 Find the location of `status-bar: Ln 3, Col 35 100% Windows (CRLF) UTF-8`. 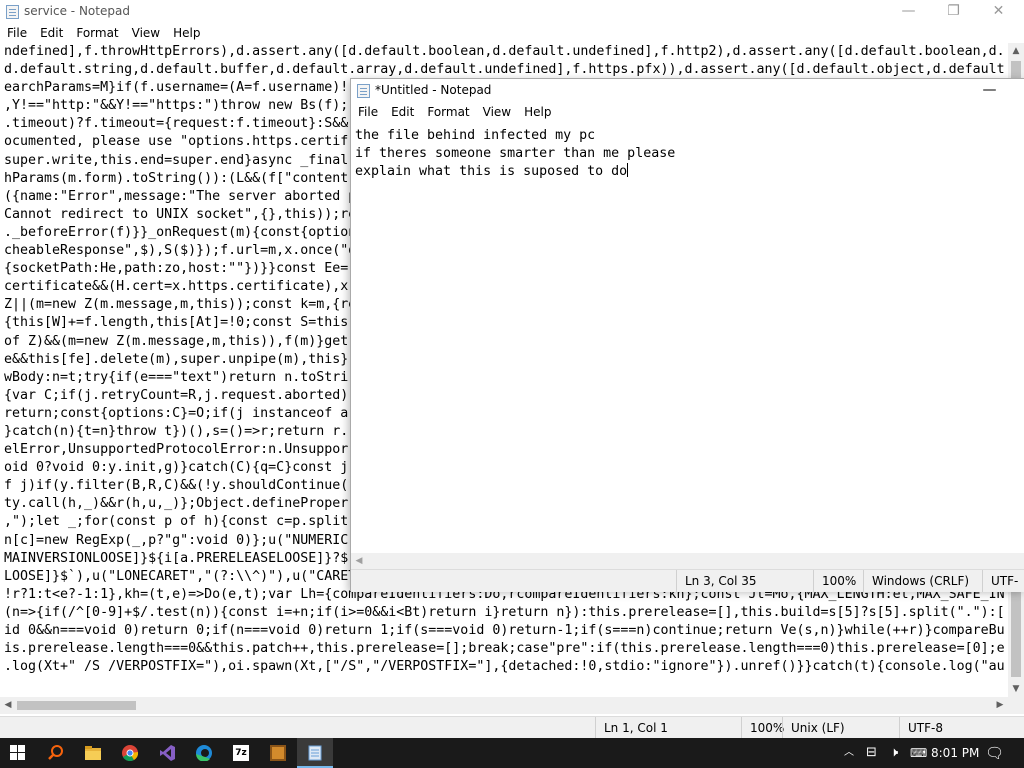

status-bar: Ln 3, Col 35 100% Windows (CRLF) UTF-8 is located at coordinates (687, 580).